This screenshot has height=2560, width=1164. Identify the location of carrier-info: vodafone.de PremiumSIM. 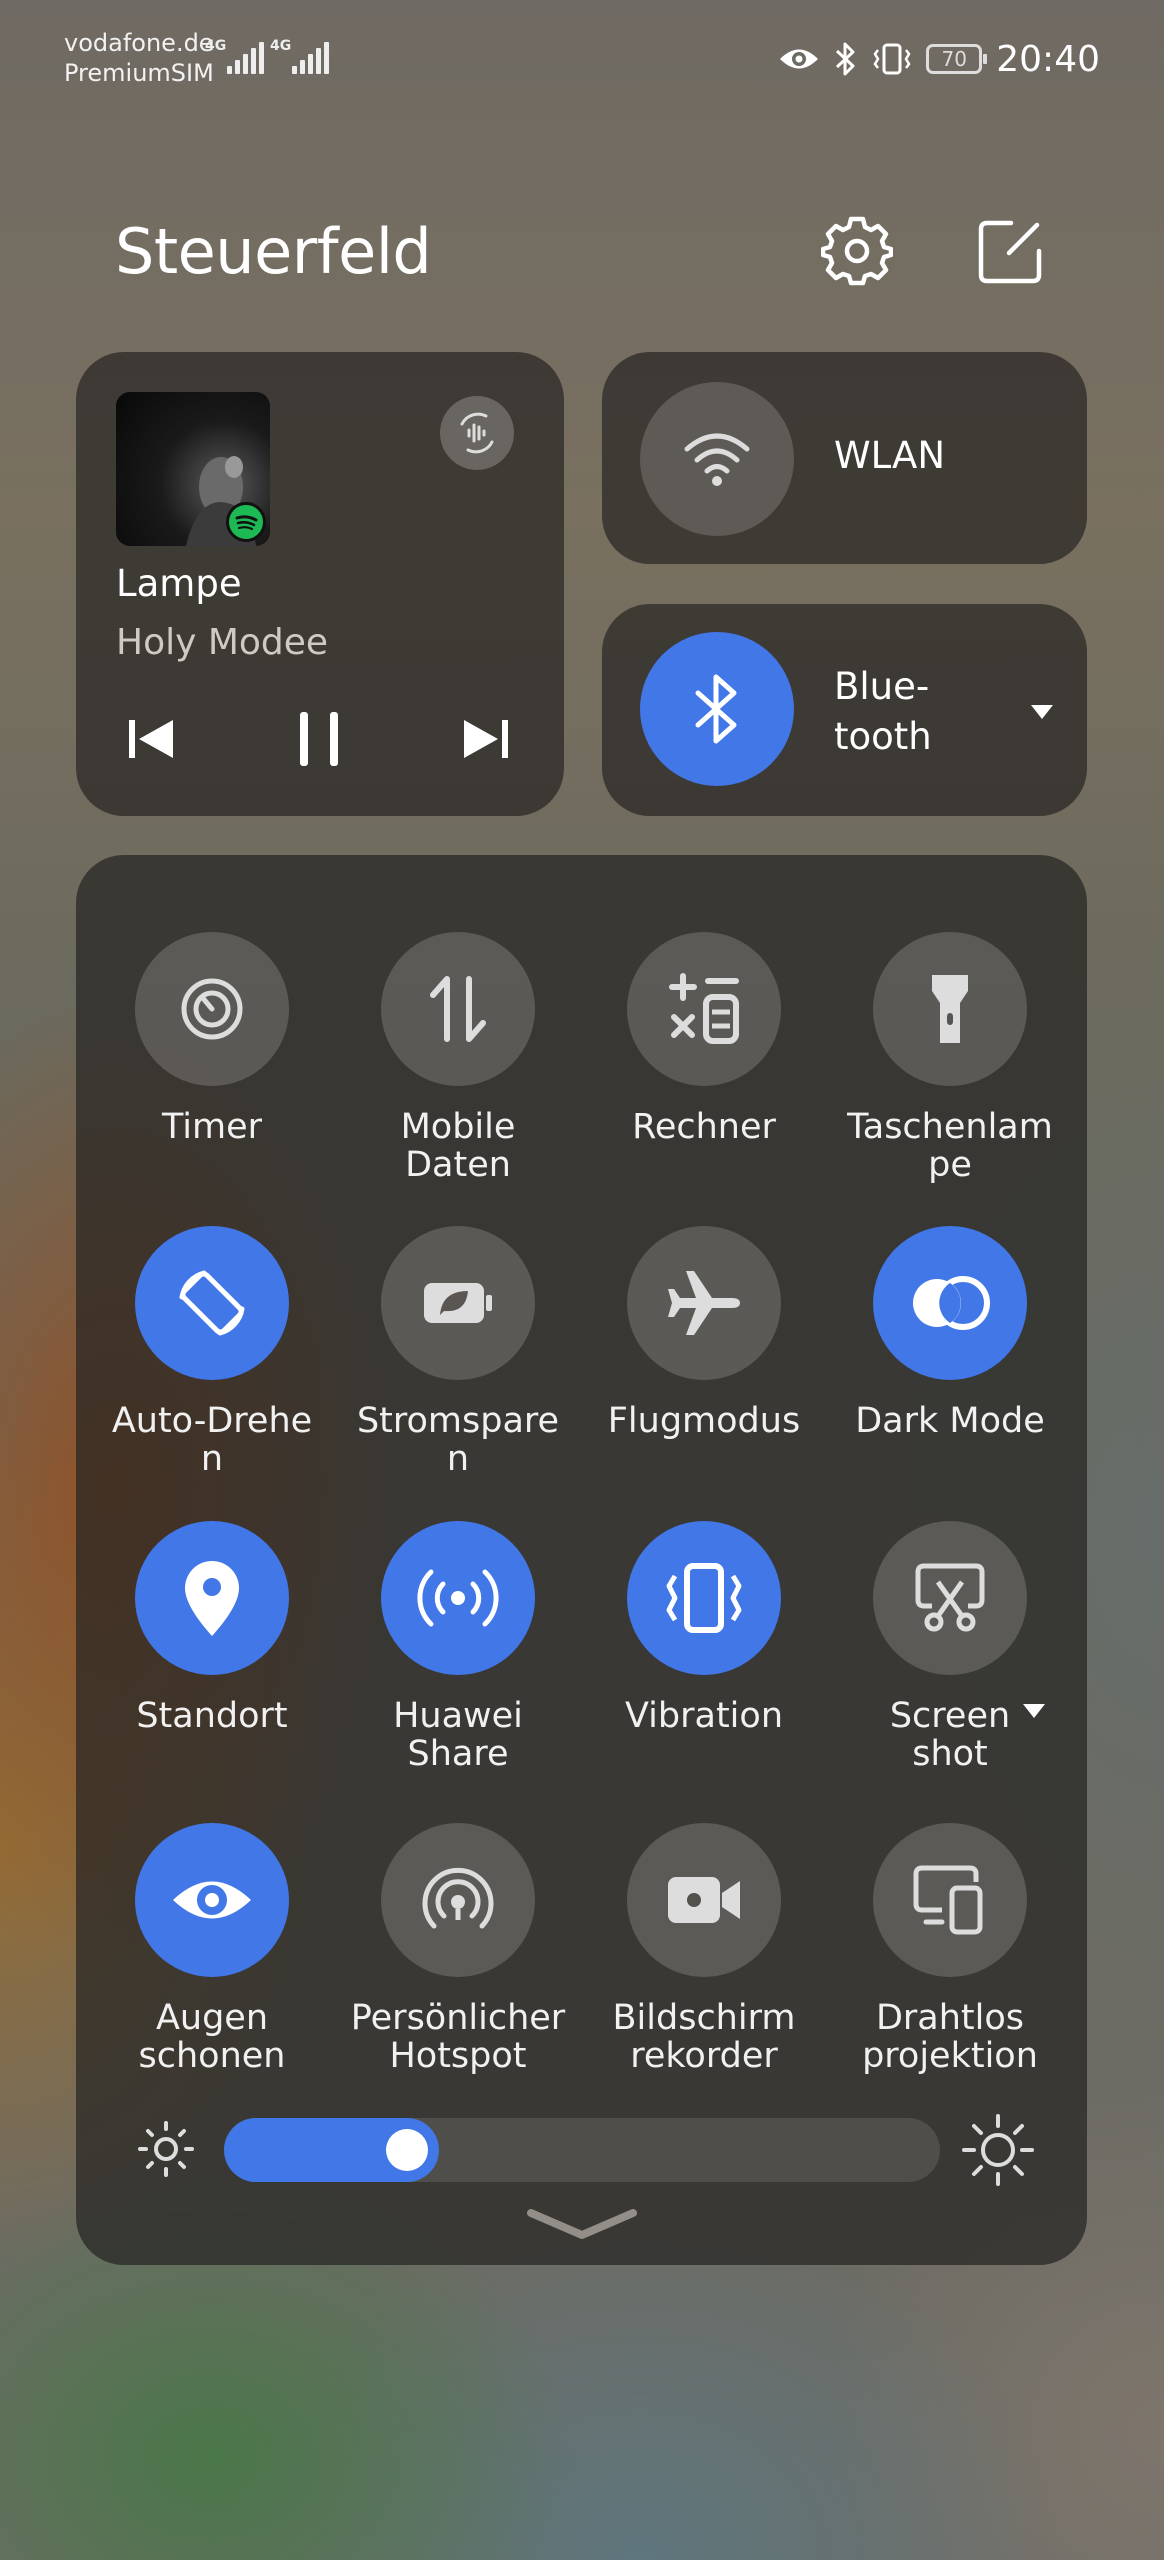
(139, 58).